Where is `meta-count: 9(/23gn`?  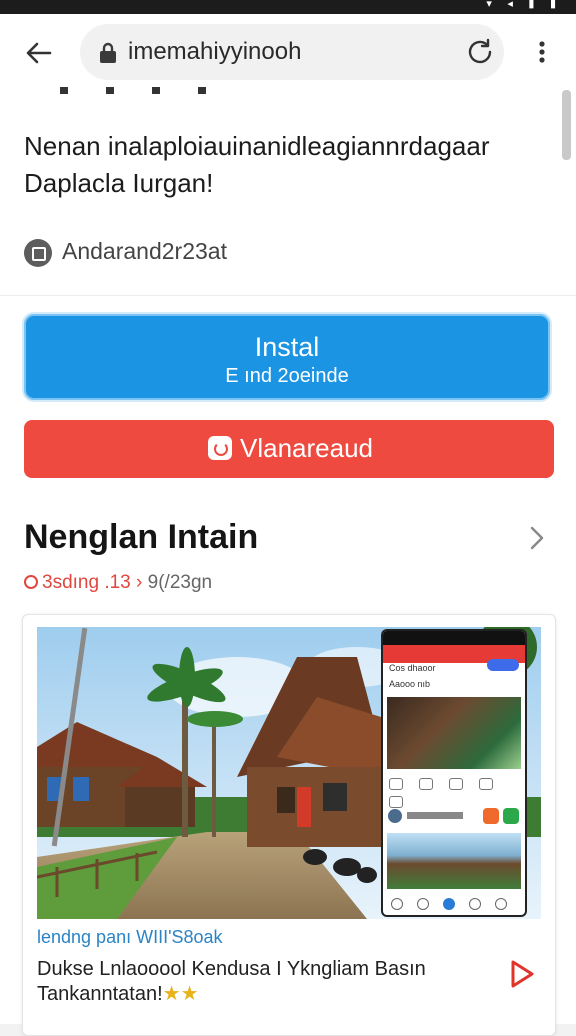 meta-count: 9(/23gn is located at coordinates (180, 582).